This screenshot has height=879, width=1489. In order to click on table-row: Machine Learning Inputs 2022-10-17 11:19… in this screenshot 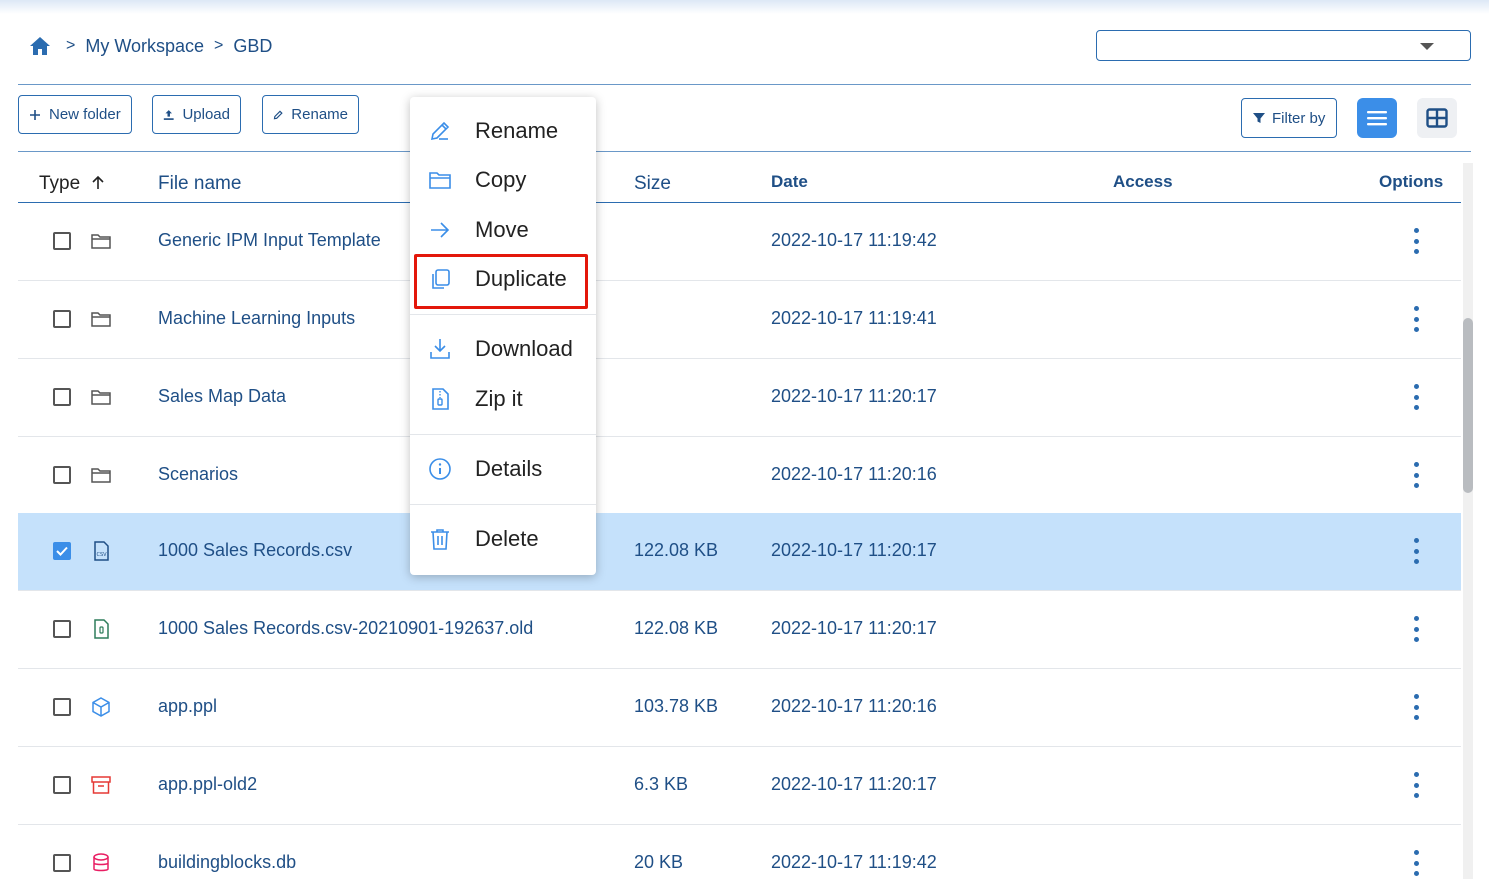, I will do `click(739, 320)`.